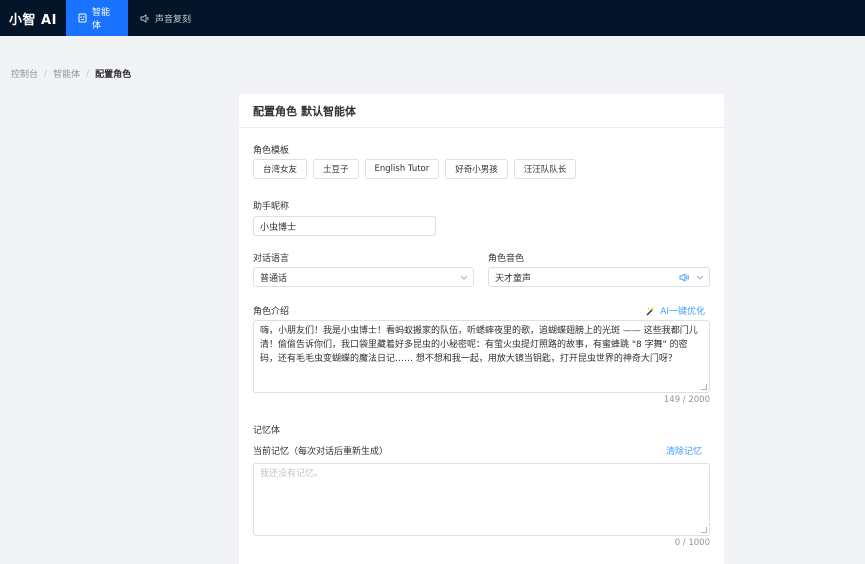  What do you see at coordinates (481, 111) in the screenshot?
I see `card-header: 配置角色 默认智能体` at bounding box center [481, 111].